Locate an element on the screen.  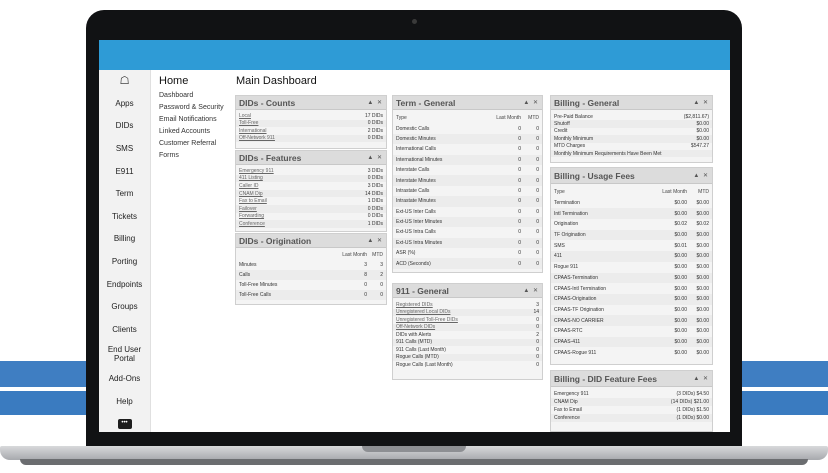
table-row: Conference (1 DIDs) $0.00 is located at coordinates (631, 418).